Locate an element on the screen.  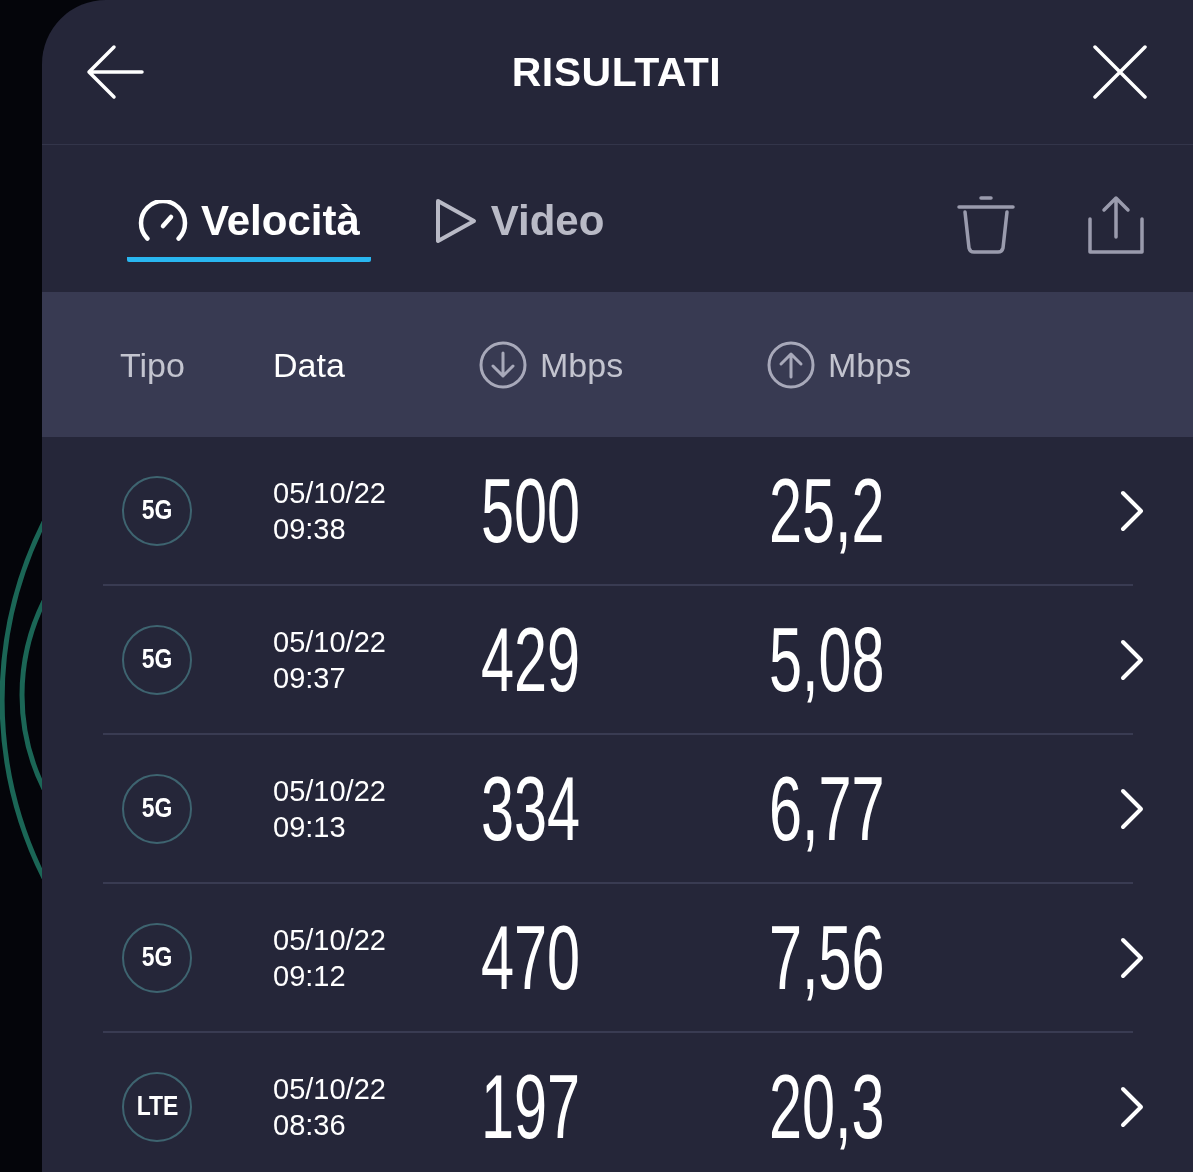
page-title: RISULTATI is located at coordinates (616, 72).